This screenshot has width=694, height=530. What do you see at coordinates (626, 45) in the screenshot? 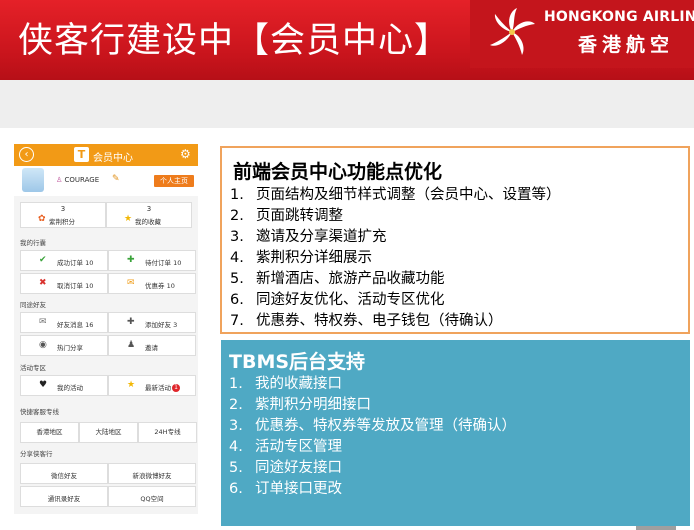
I see `brand-chinese: 香港航空` at bounding box center [626, 45].